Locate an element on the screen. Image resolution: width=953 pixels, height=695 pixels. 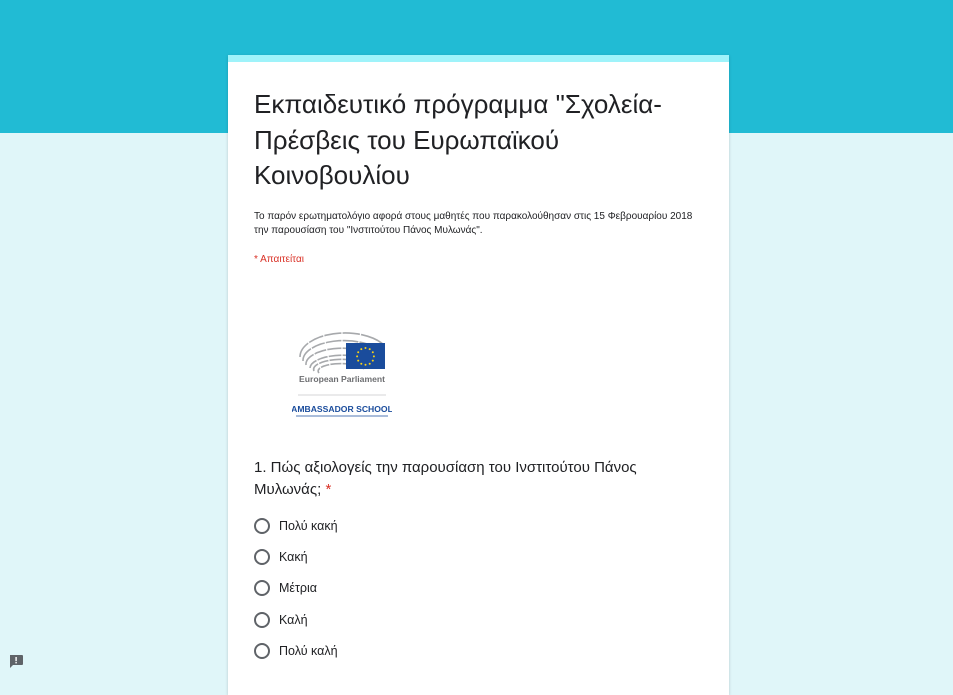
european-parliament-logo: European Parliament AMBASSADOR SCHOOL is located at coordinates (342, 369).